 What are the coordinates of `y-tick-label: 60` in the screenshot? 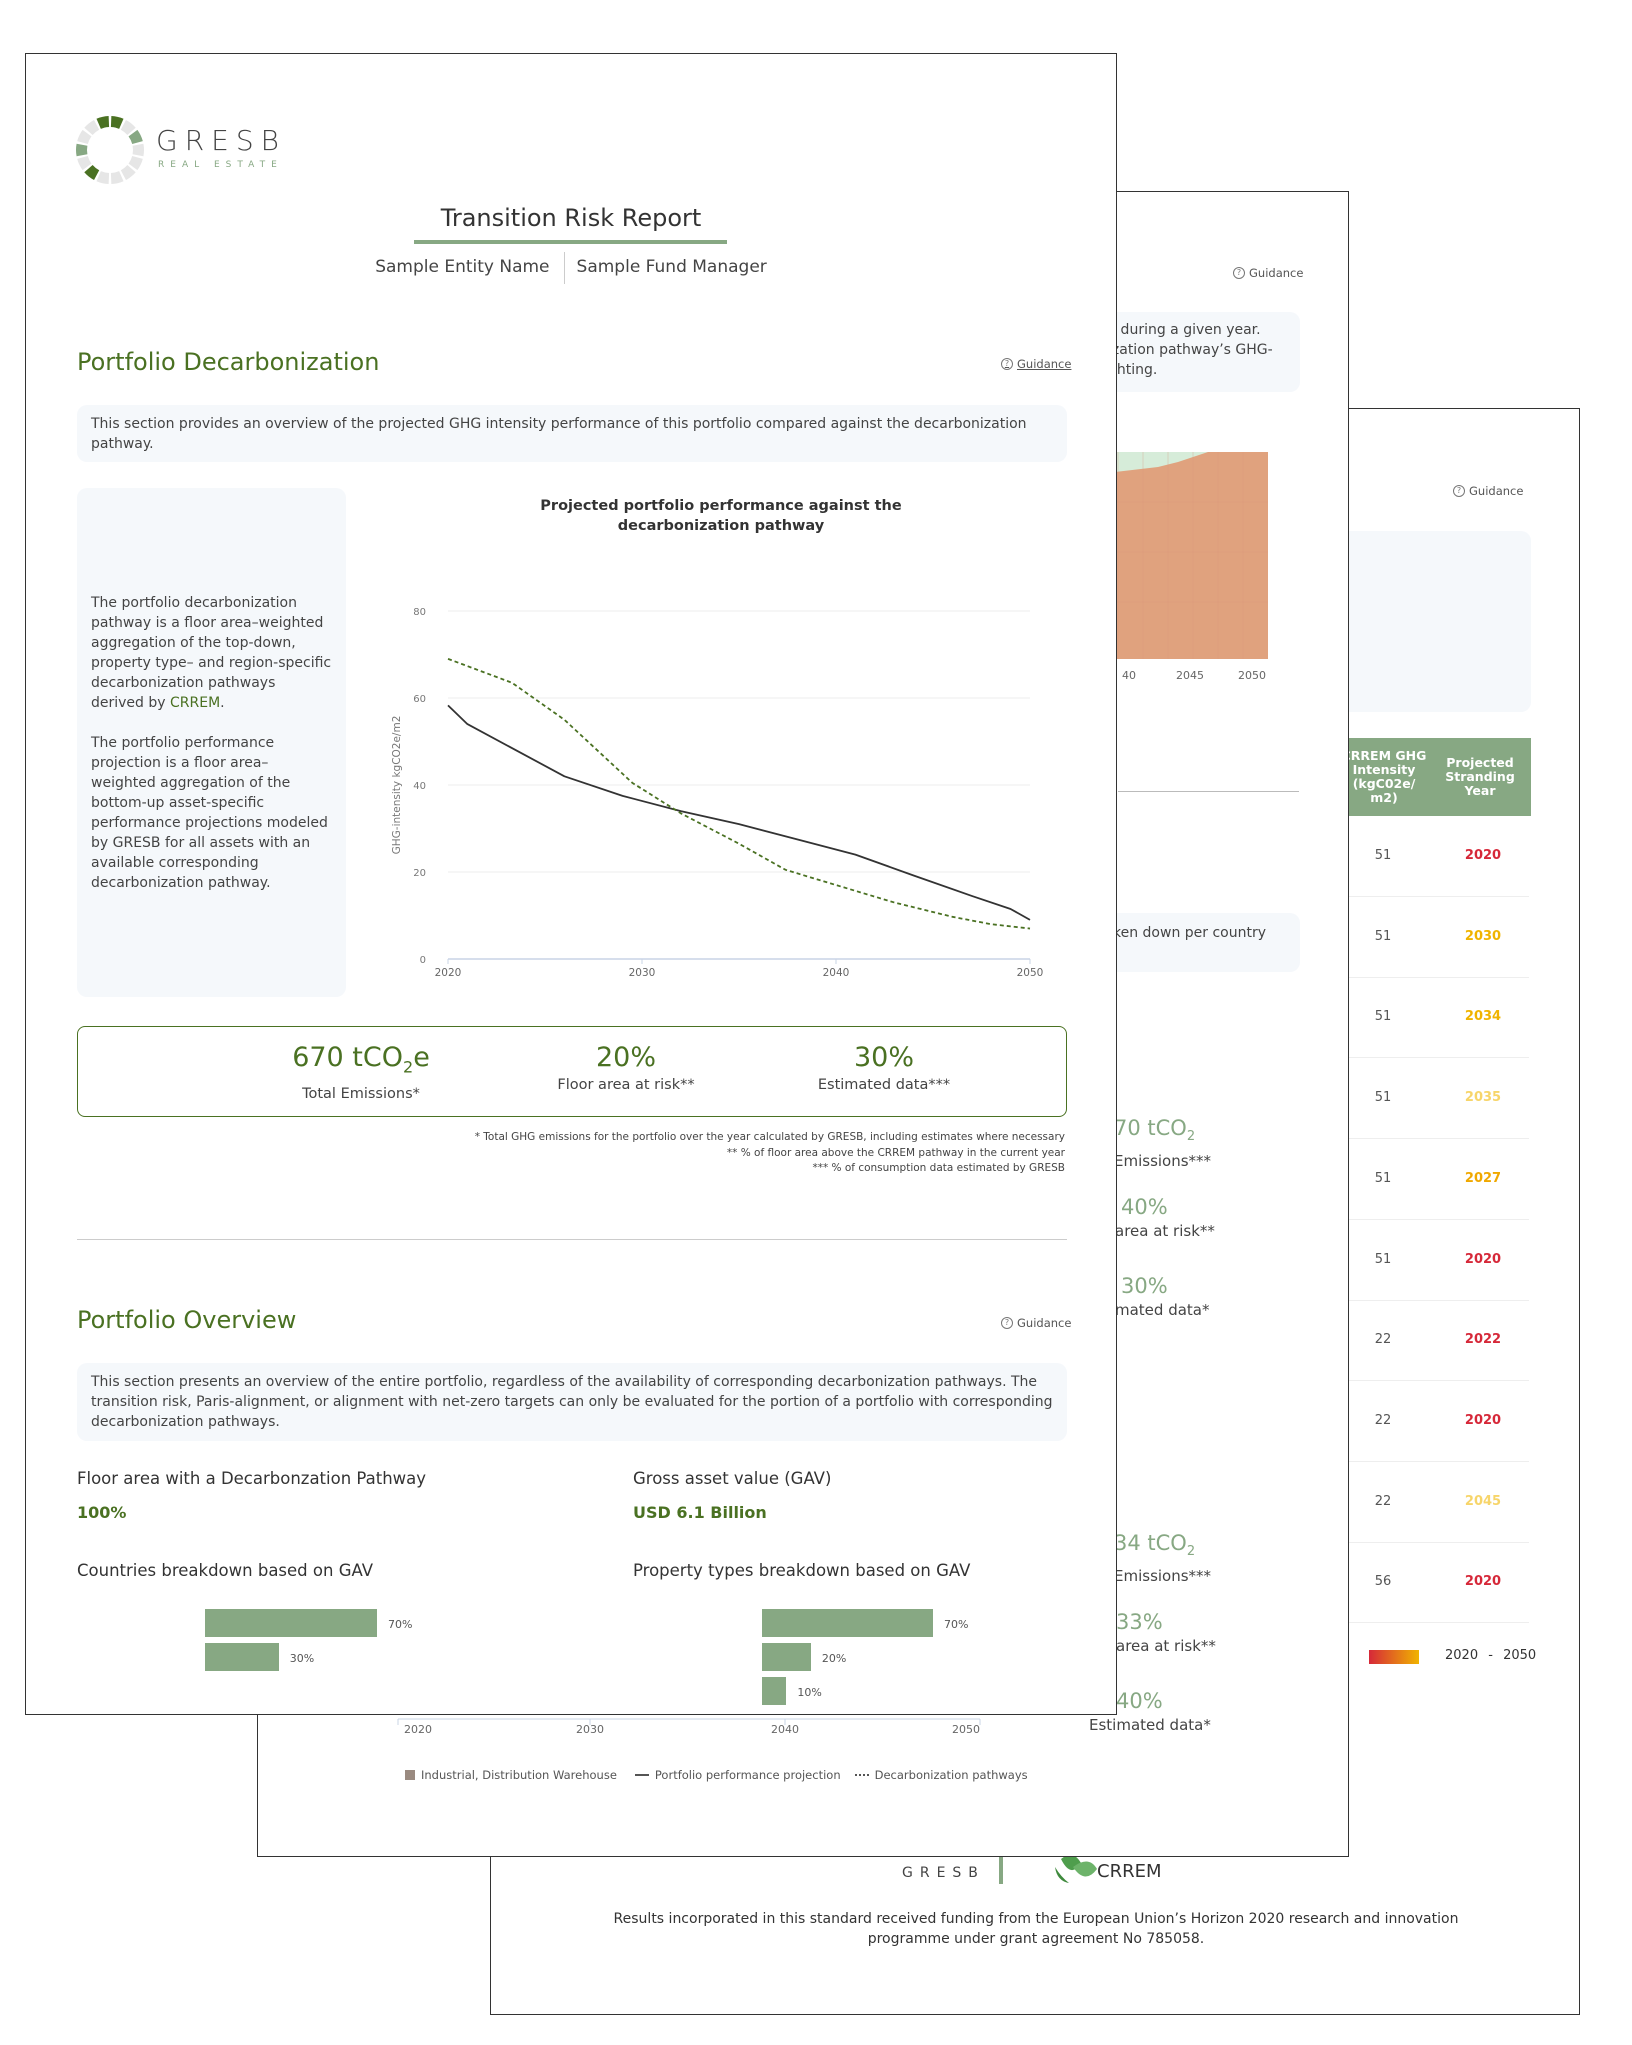 It's located at (419, 699).